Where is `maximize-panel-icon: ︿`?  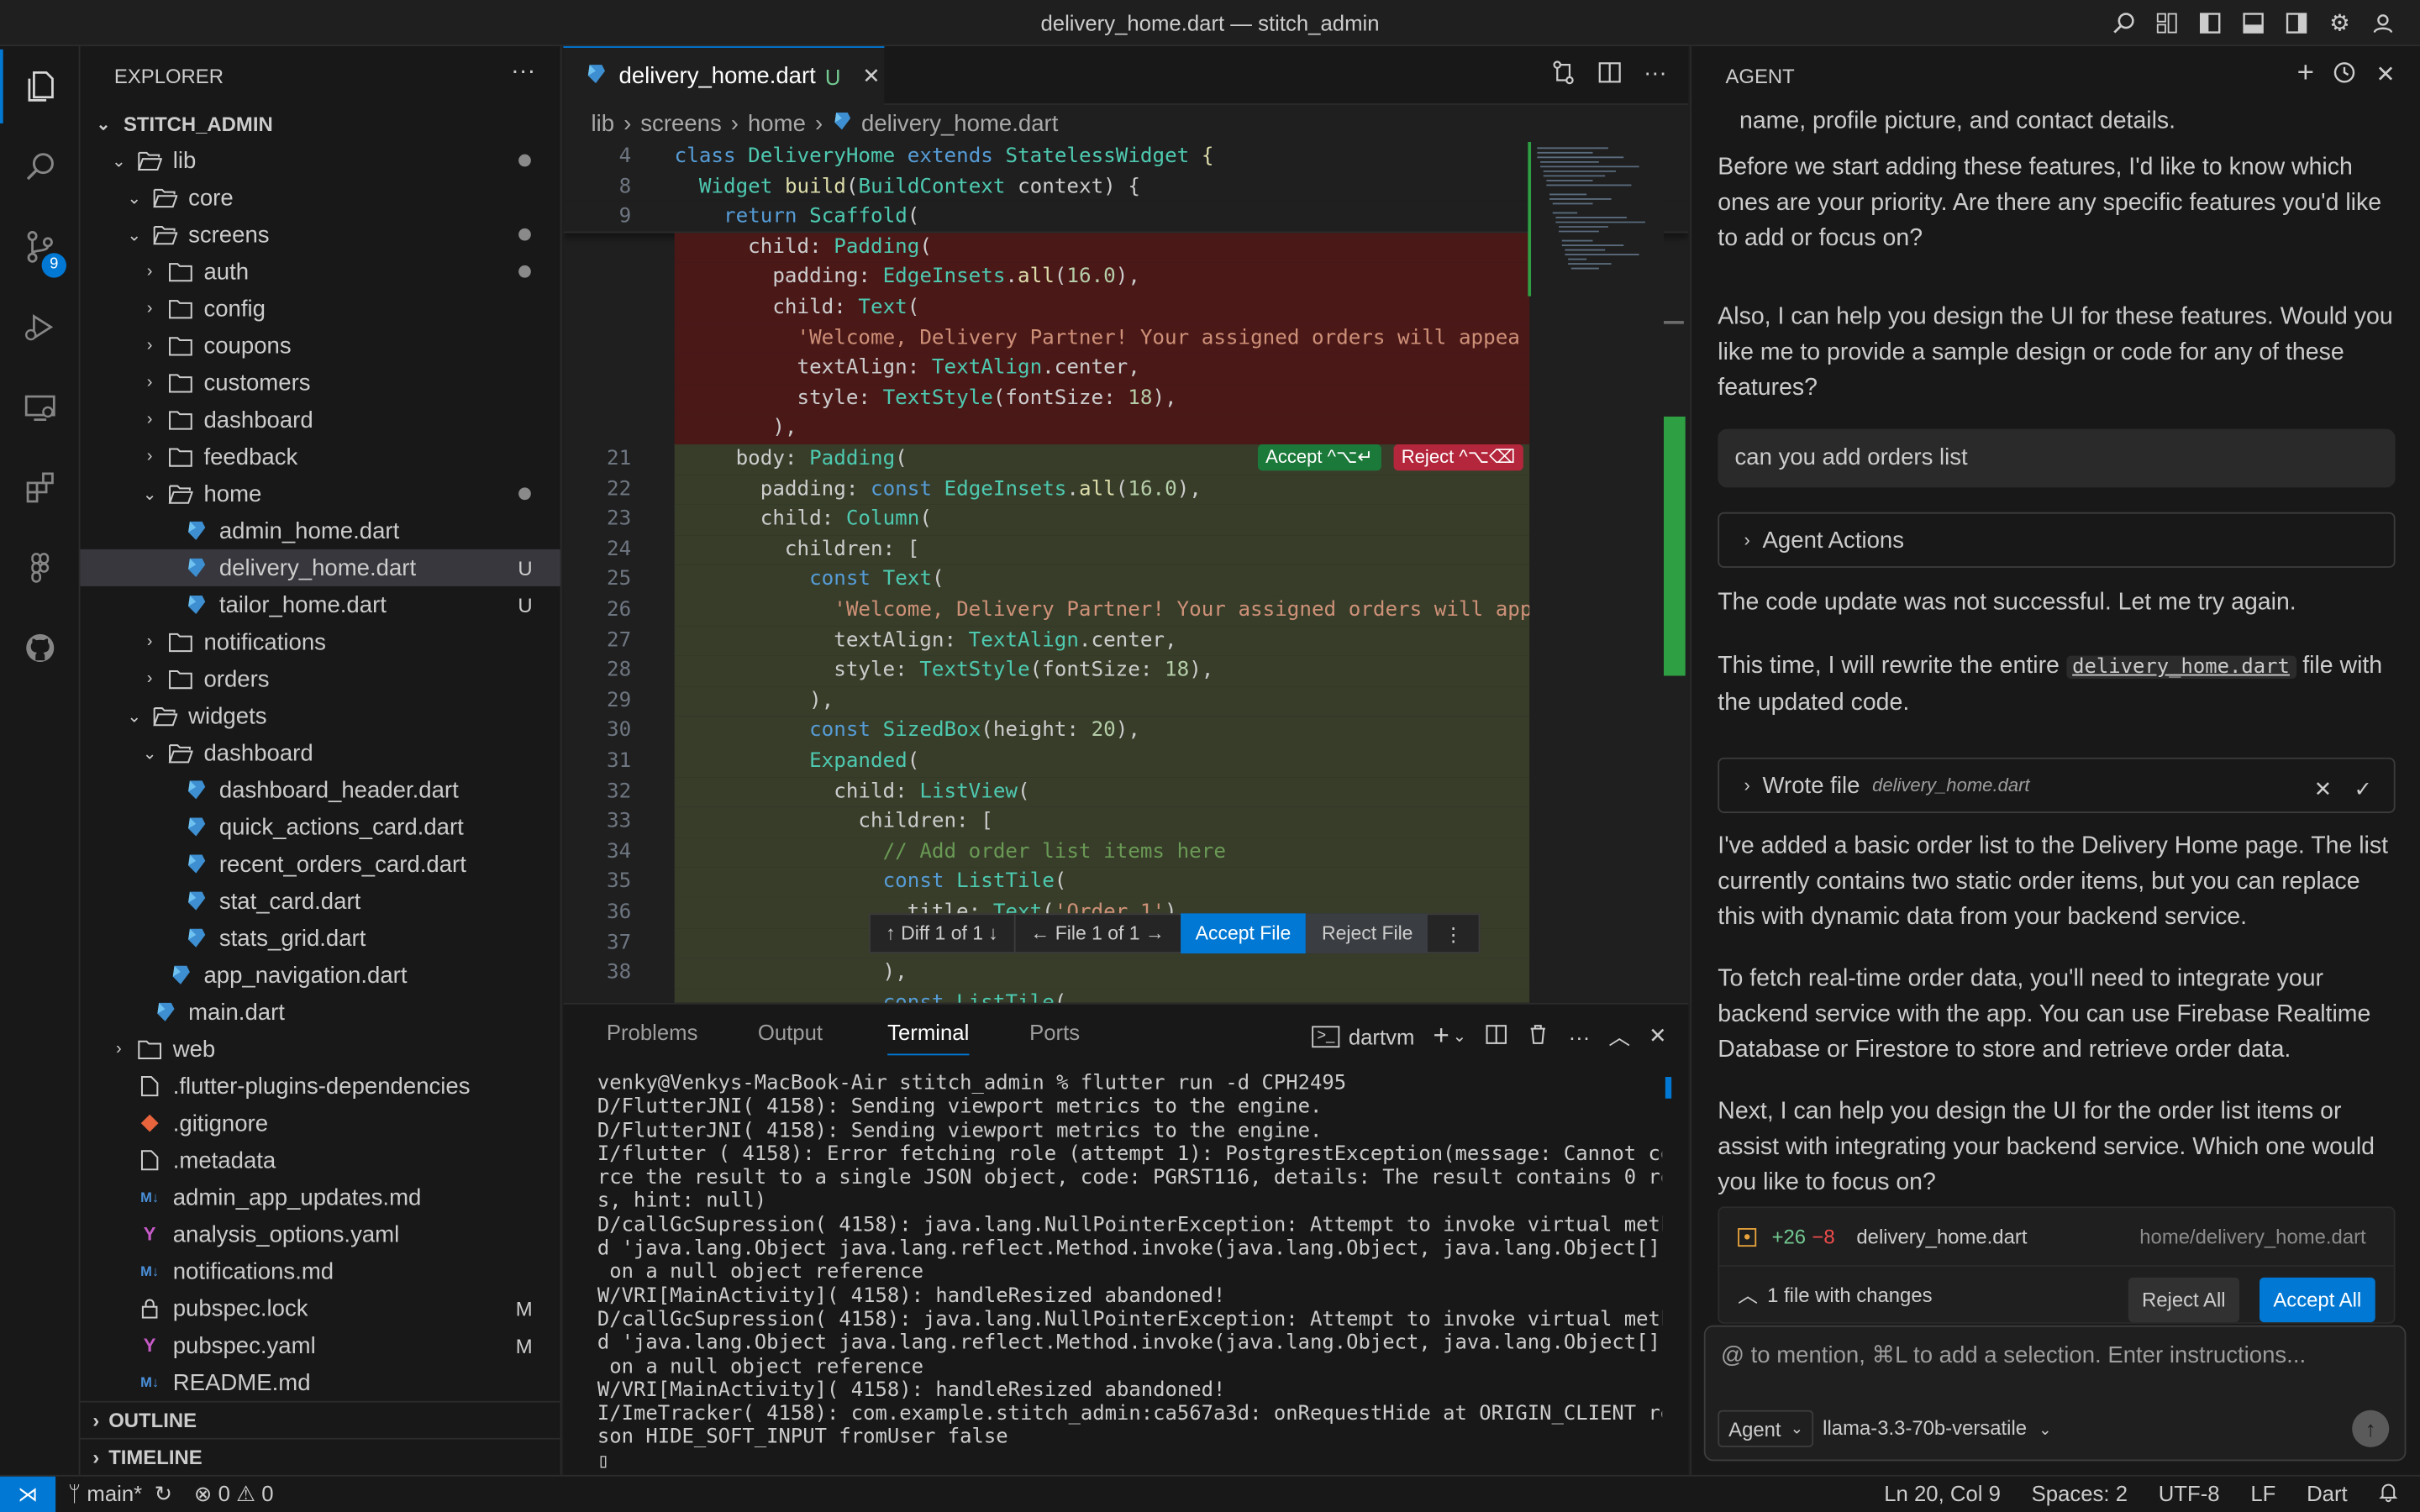 maximize-panel-icon: ︿ is located at coordinates (1619, 1036).